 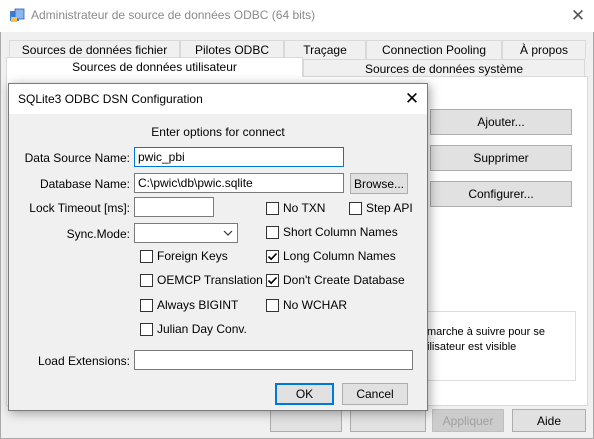 I want to click on no-txn-checkbox: No TXN, so click(x=295, y=208).